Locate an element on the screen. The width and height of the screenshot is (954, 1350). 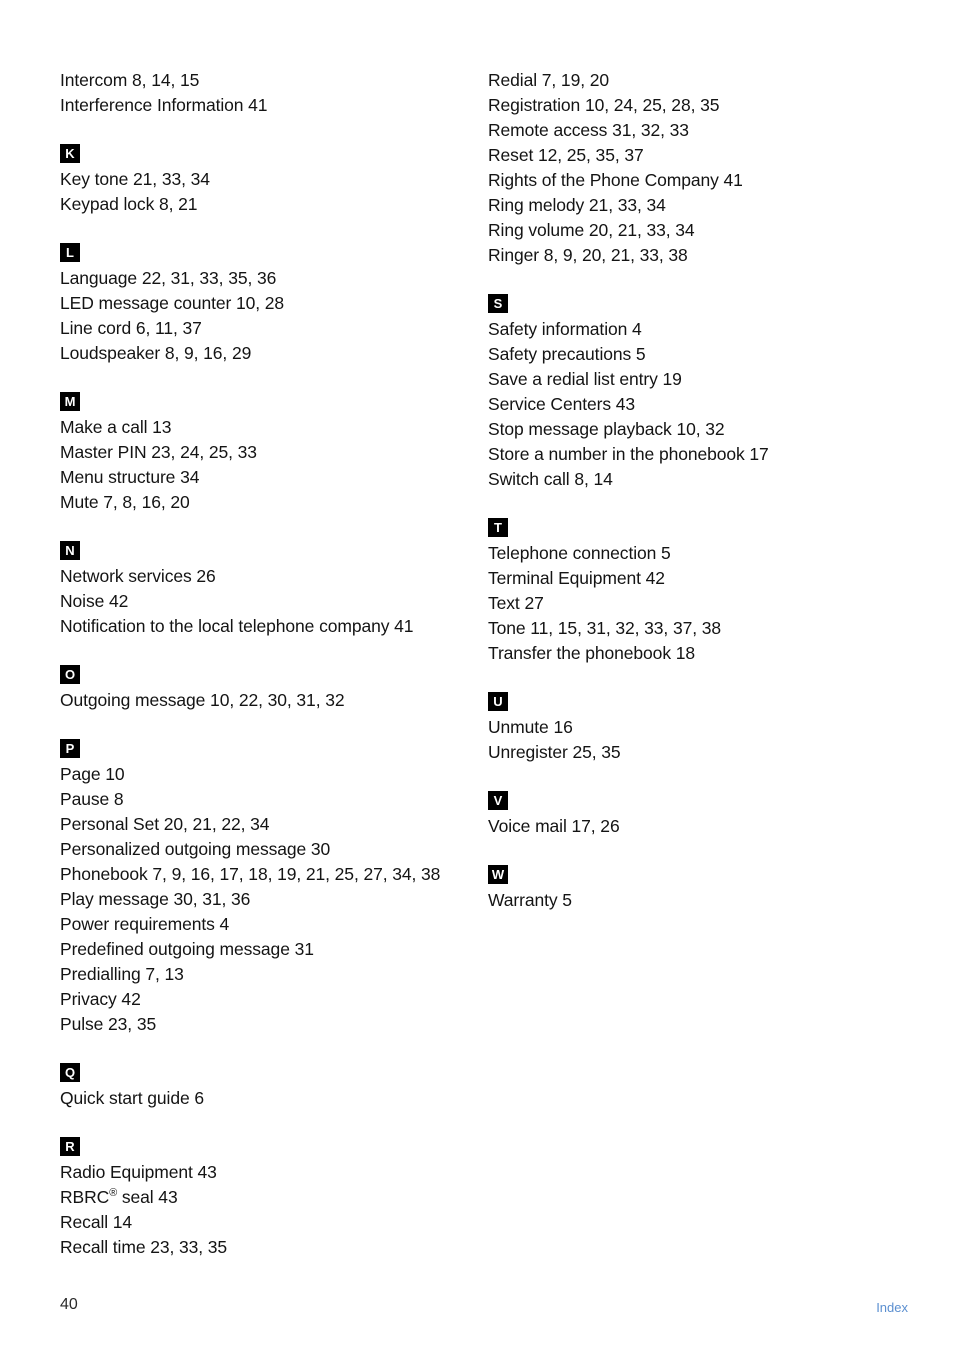
index-entry: Reset 12, 25, 35, 37 is located at coordinates (566, 155).